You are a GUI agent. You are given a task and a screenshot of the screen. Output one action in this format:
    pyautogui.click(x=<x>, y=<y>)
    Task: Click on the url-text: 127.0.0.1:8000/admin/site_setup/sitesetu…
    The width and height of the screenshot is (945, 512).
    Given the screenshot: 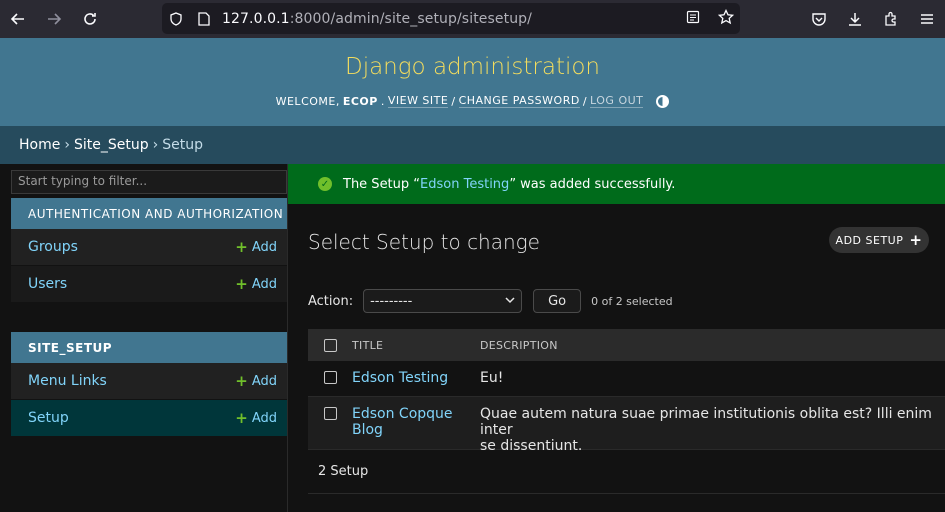 What is the action you would take?
    pyautogui.click(x=377, y=19)
    